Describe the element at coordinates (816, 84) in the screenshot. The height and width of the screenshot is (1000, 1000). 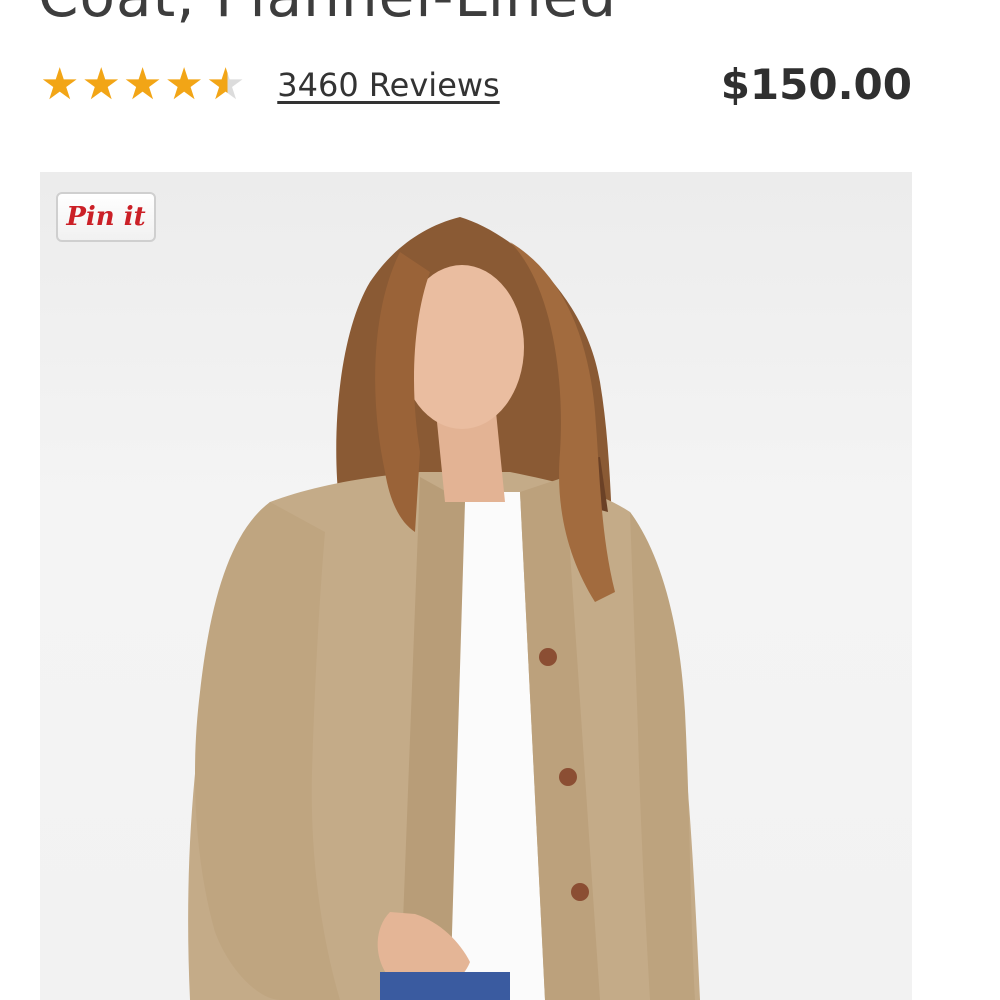
I see `product-price: $150.00` at that location.